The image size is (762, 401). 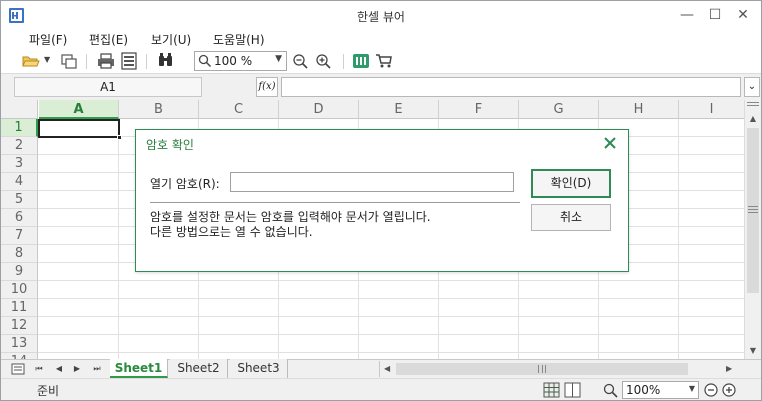 I want to click on password-input, so click(x=372, y=182).